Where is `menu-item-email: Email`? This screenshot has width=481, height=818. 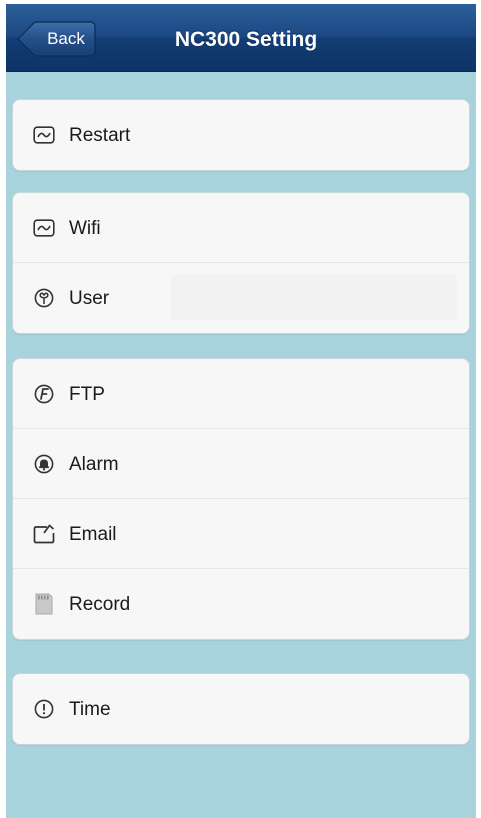
menu-item-email: Email is located at coordinates (241, 534).